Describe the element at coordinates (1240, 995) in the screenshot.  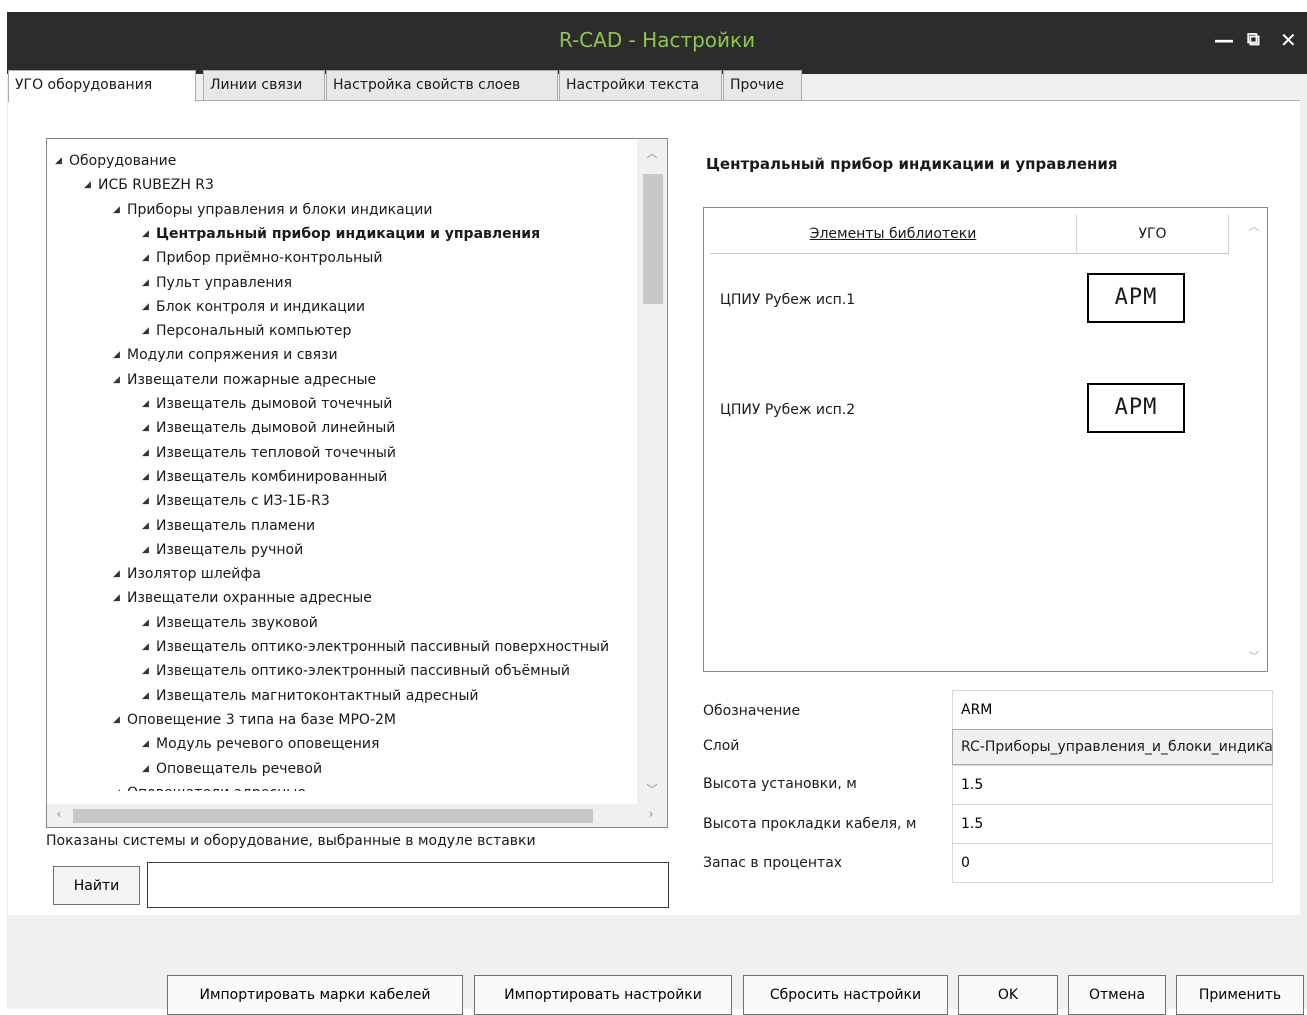
I see `apply-button: Применить` at that location.